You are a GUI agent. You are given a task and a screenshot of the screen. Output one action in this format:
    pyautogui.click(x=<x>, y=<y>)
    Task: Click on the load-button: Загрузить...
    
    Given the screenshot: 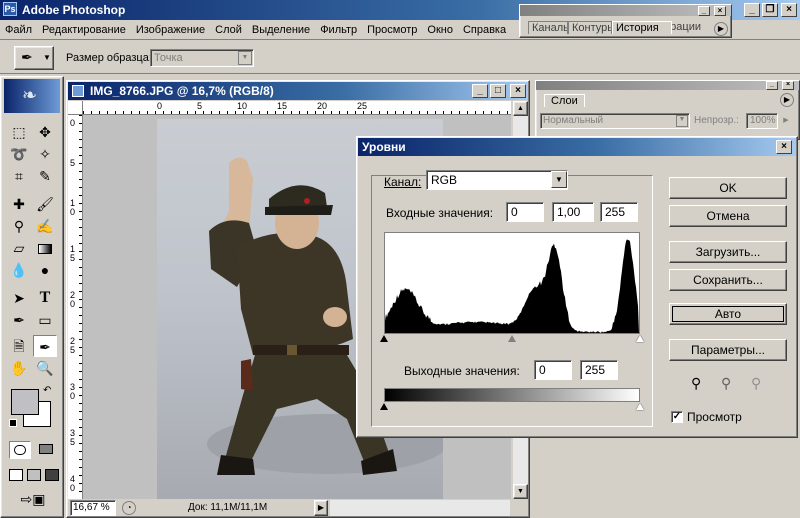 What is the action you would take?
    pyautogui.click(x=728, y=252)
    